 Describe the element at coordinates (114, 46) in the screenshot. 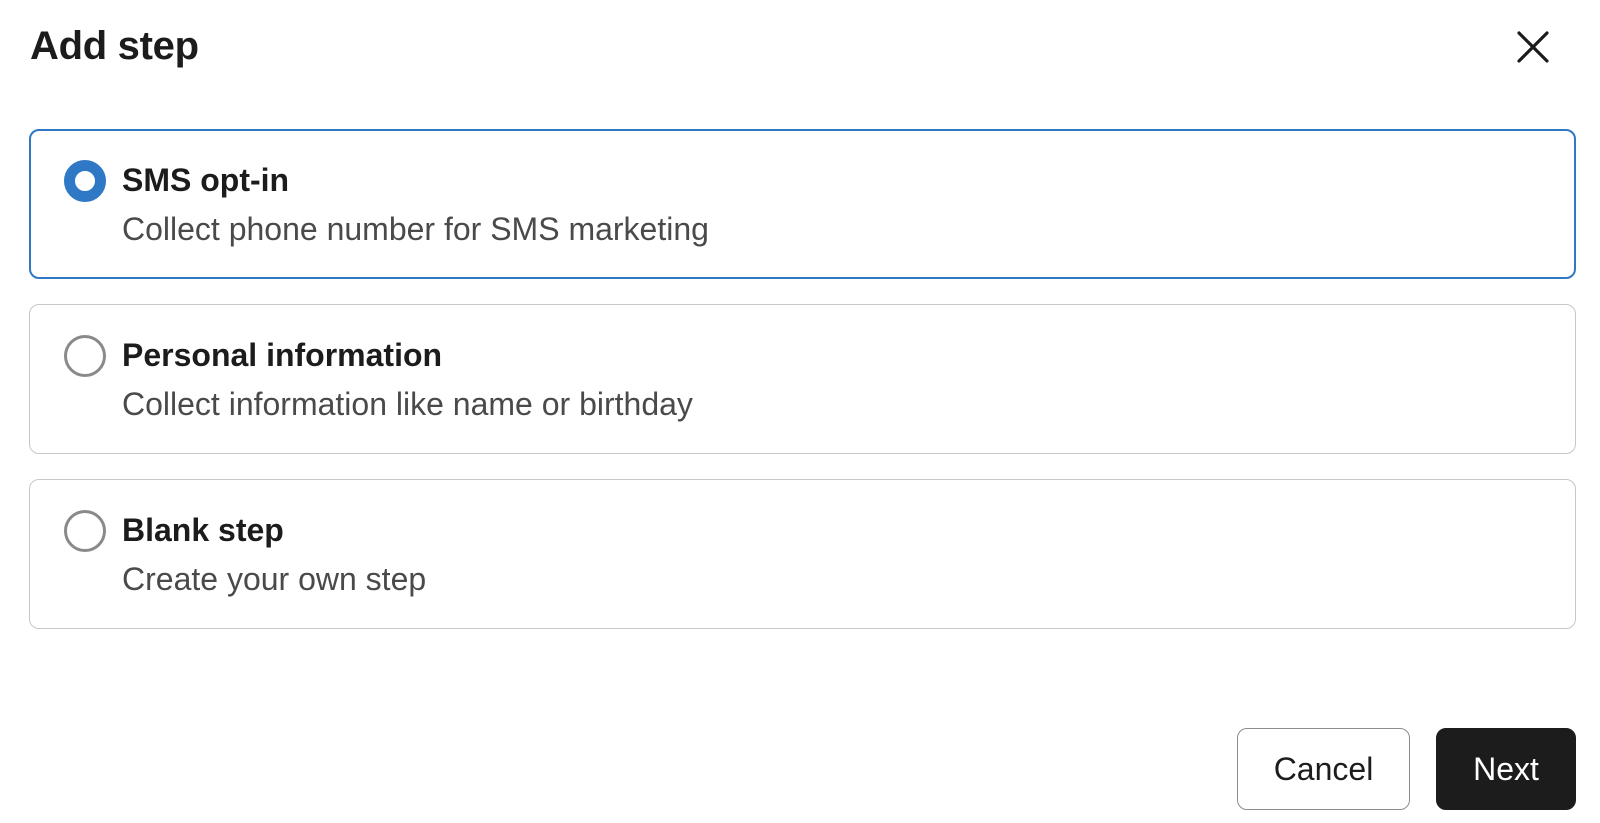

I see `dialog-title: Add step` at that location.